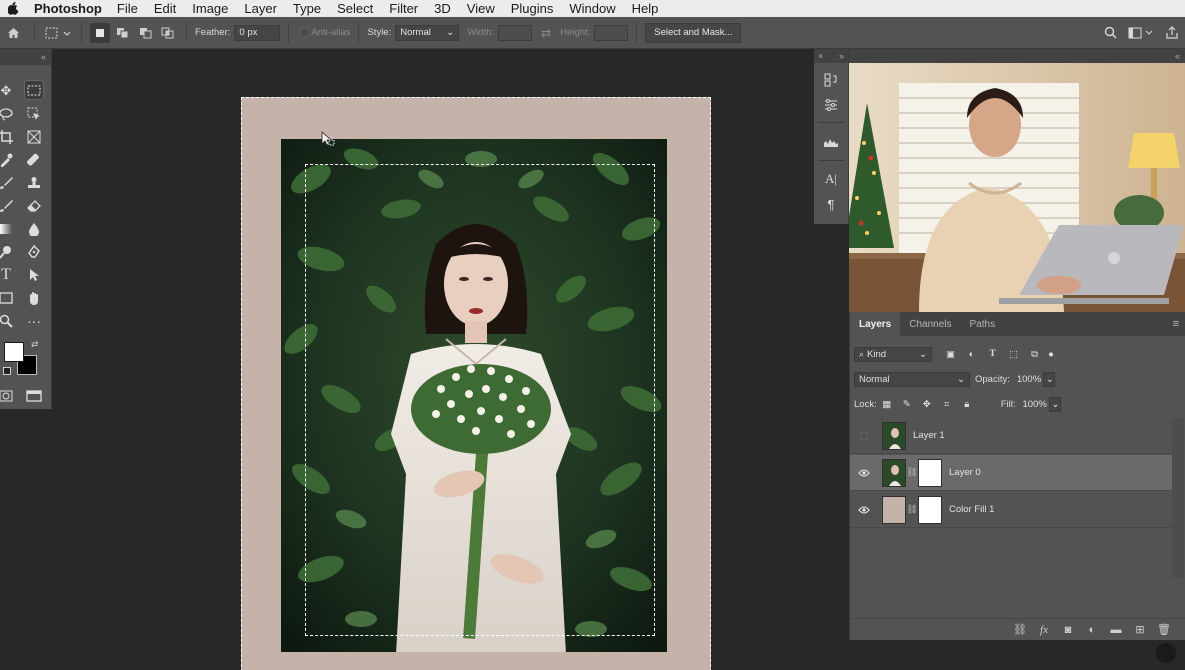 The width and height of the screenshot is (1185, 670). What do you see at coordinates (8, 160) in the screenshot?
I see `eyedropper-tool-icon` at bounding box center [8, 160].